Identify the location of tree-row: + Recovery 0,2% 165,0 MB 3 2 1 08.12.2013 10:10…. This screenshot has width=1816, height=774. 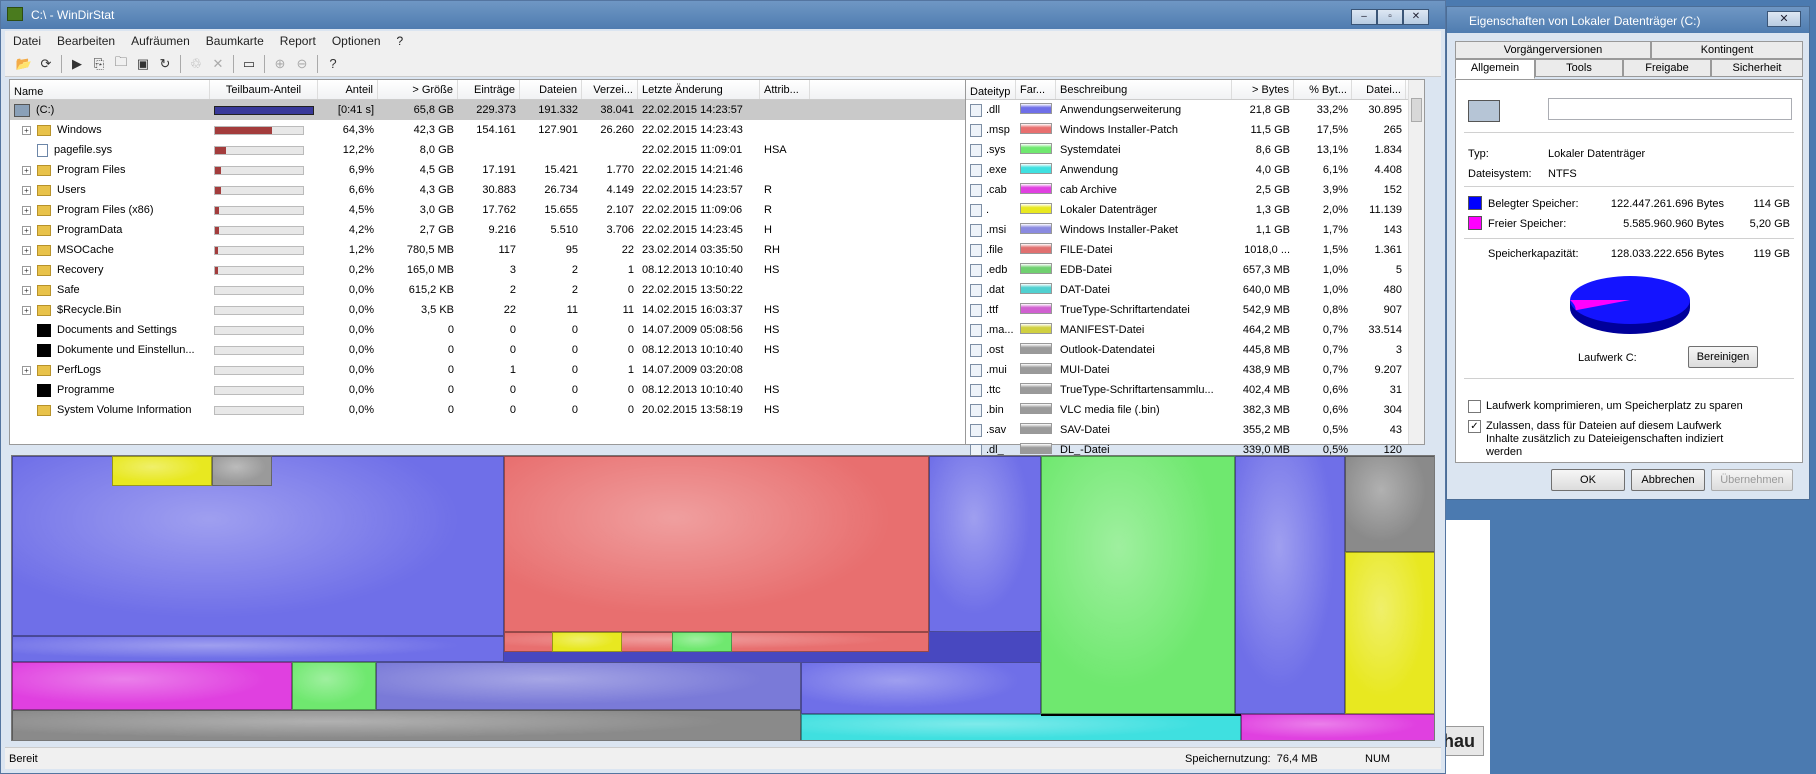
(488, 270).